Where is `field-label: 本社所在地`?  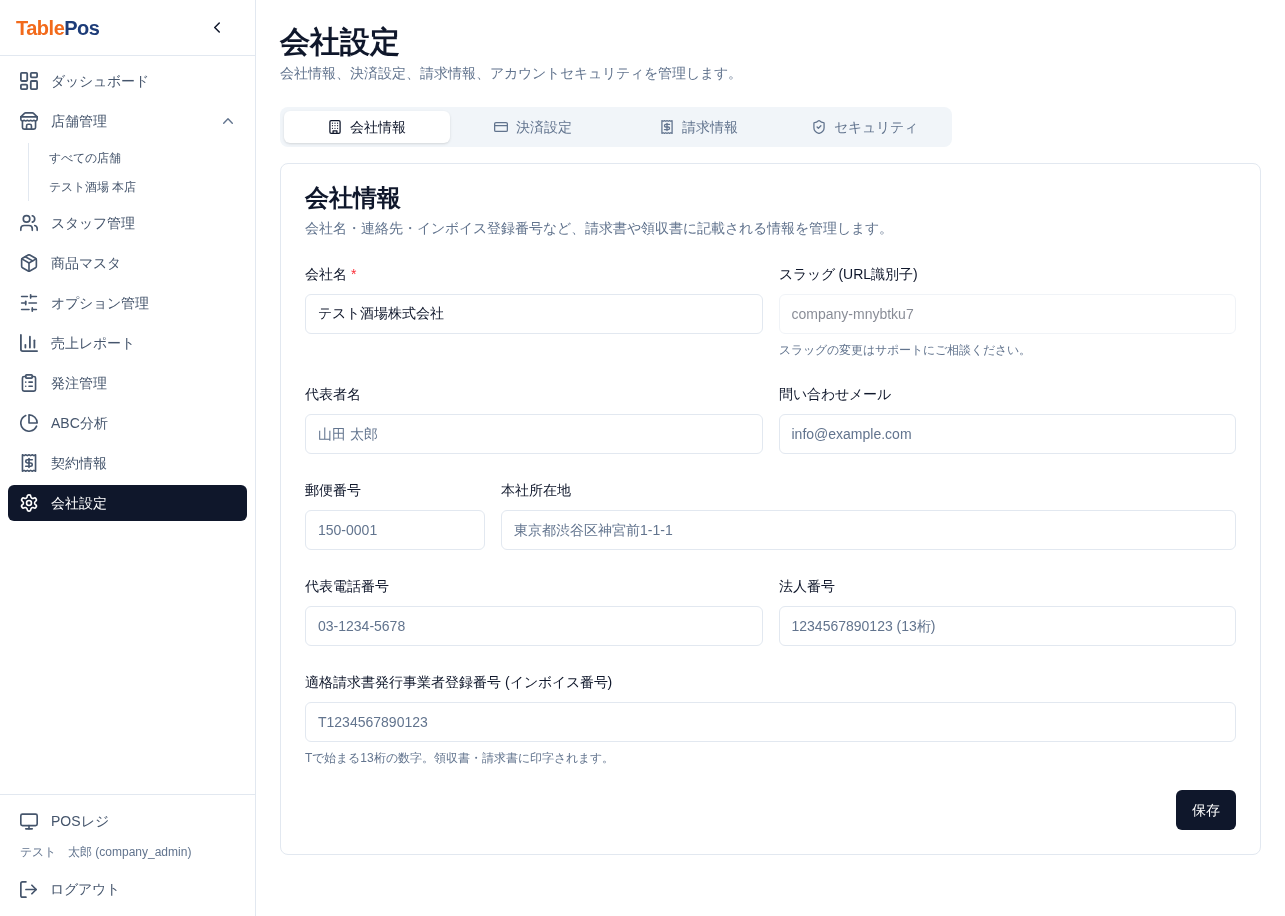 field-label: 本社所在地 is located at coordinates (536, 490).